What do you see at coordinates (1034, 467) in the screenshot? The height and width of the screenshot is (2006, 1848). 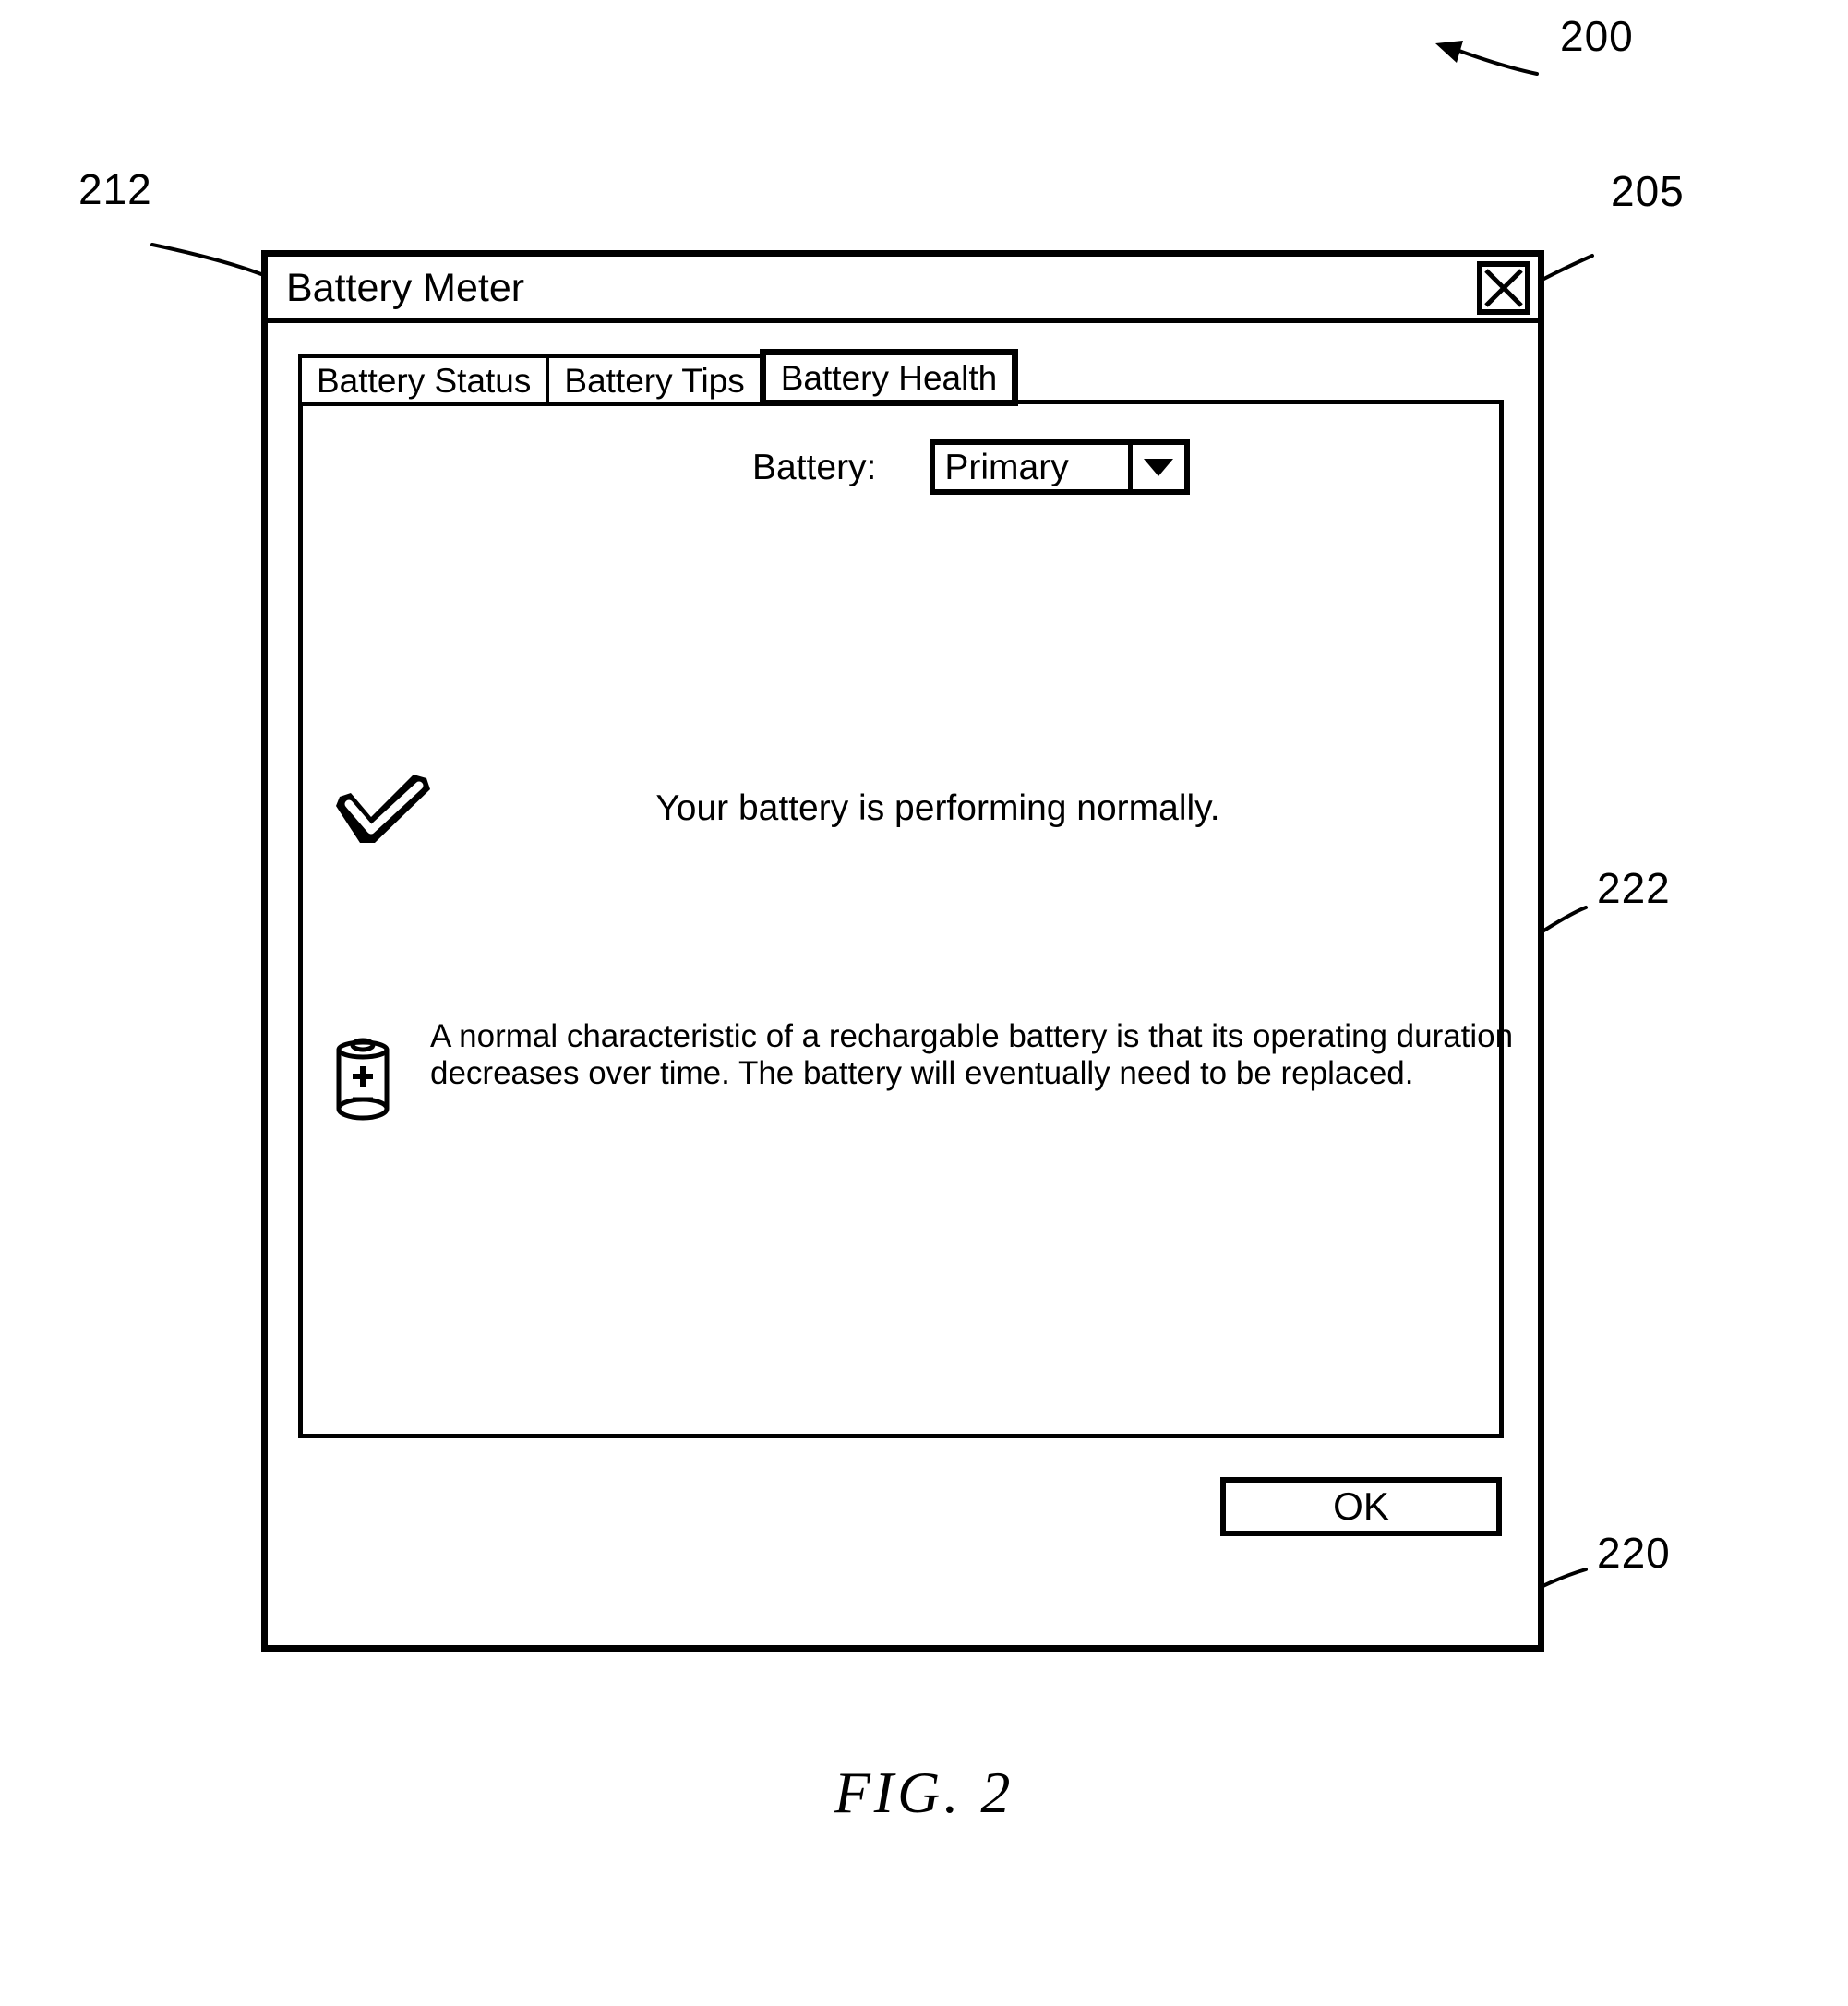 I see `battery-select-value: Primary` at bounding box center [1034, 467].